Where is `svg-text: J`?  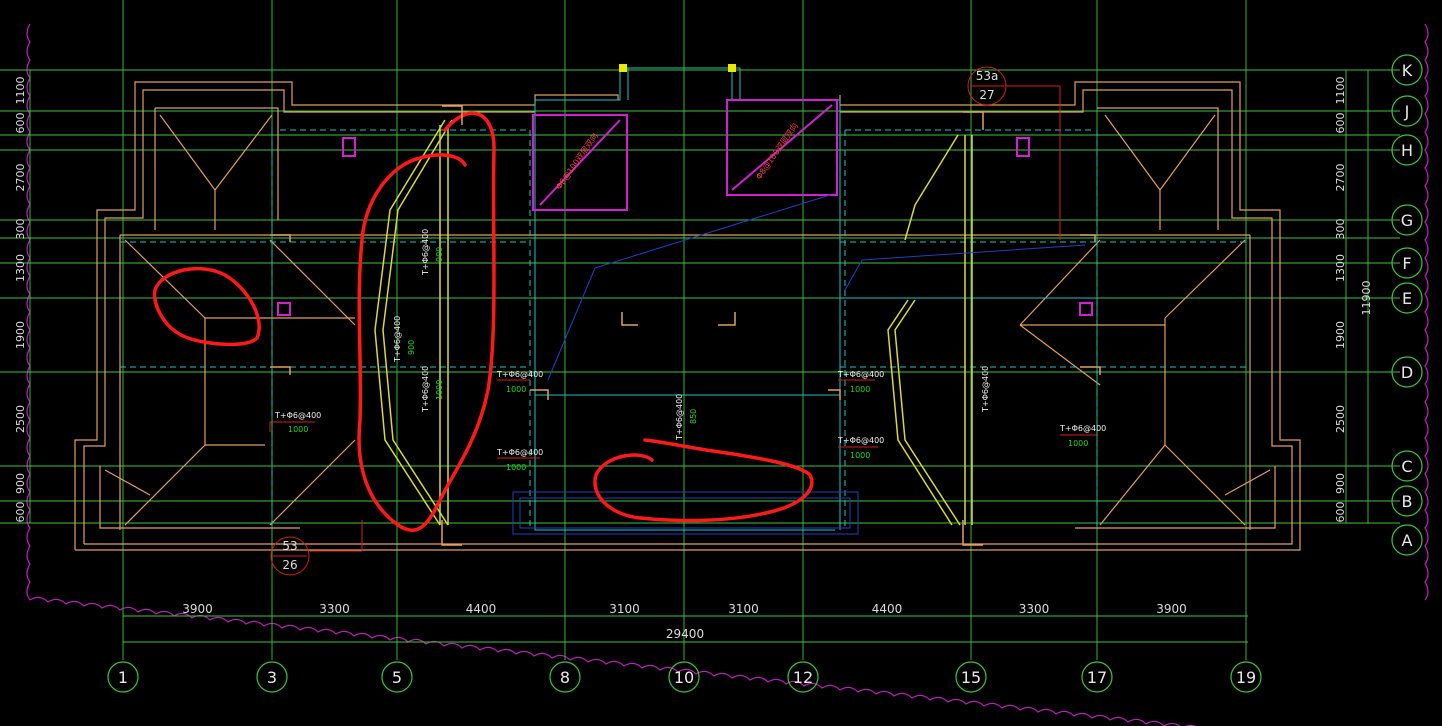
svg-text: J is located at coordinates (1407, 111).